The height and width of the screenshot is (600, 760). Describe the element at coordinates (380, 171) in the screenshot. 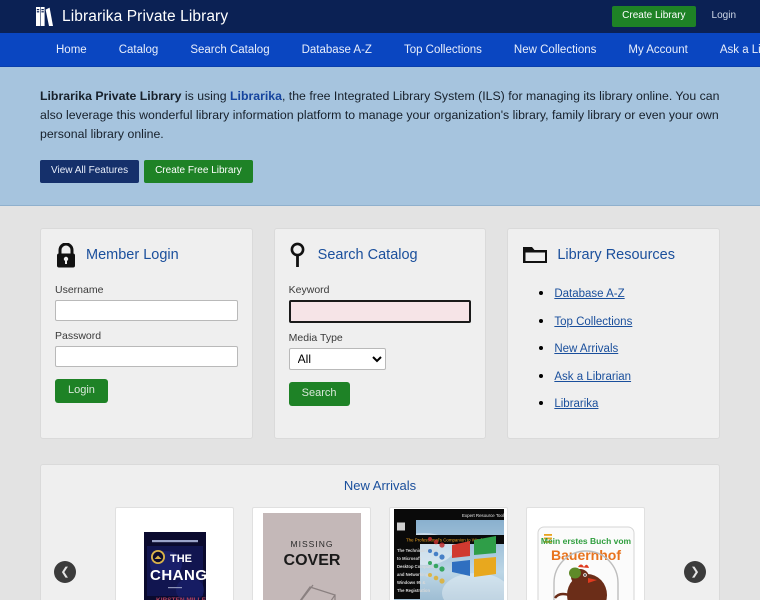

I see `hero-buttons: View All Features Create Free Library` at that location.